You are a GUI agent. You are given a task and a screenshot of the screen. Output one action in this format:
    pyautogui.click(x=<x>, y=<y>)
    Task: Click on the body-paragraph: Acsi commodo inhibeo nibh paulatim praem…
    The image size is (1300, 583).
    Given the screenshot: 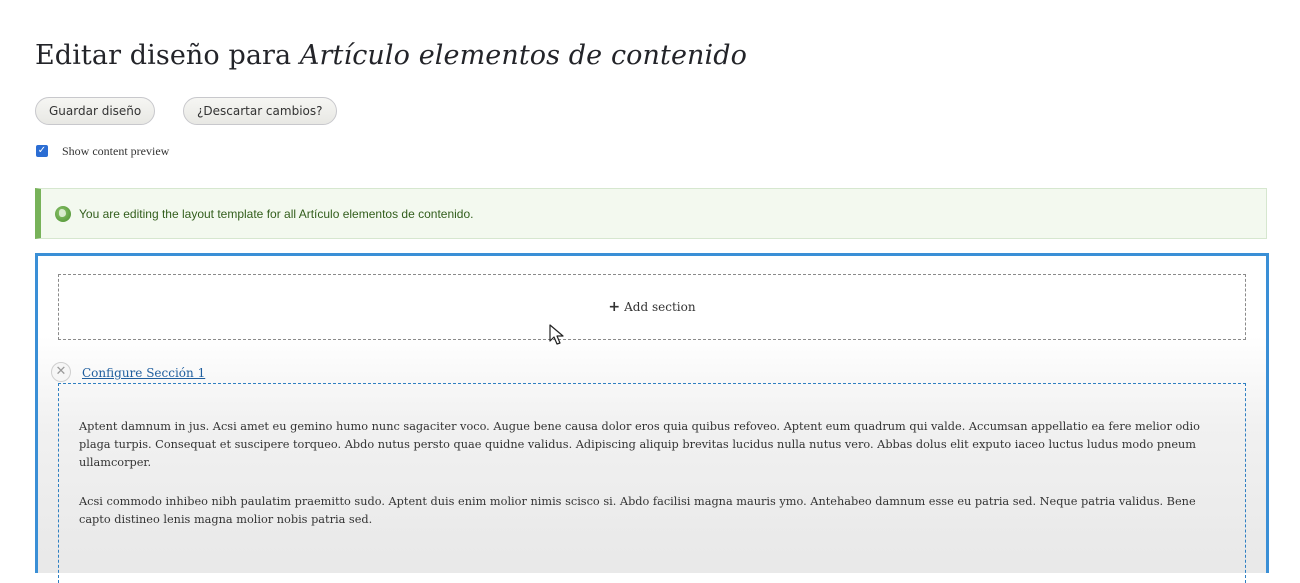 What is the action you would take?
    pyautogui.click(x=637, y=510)
    